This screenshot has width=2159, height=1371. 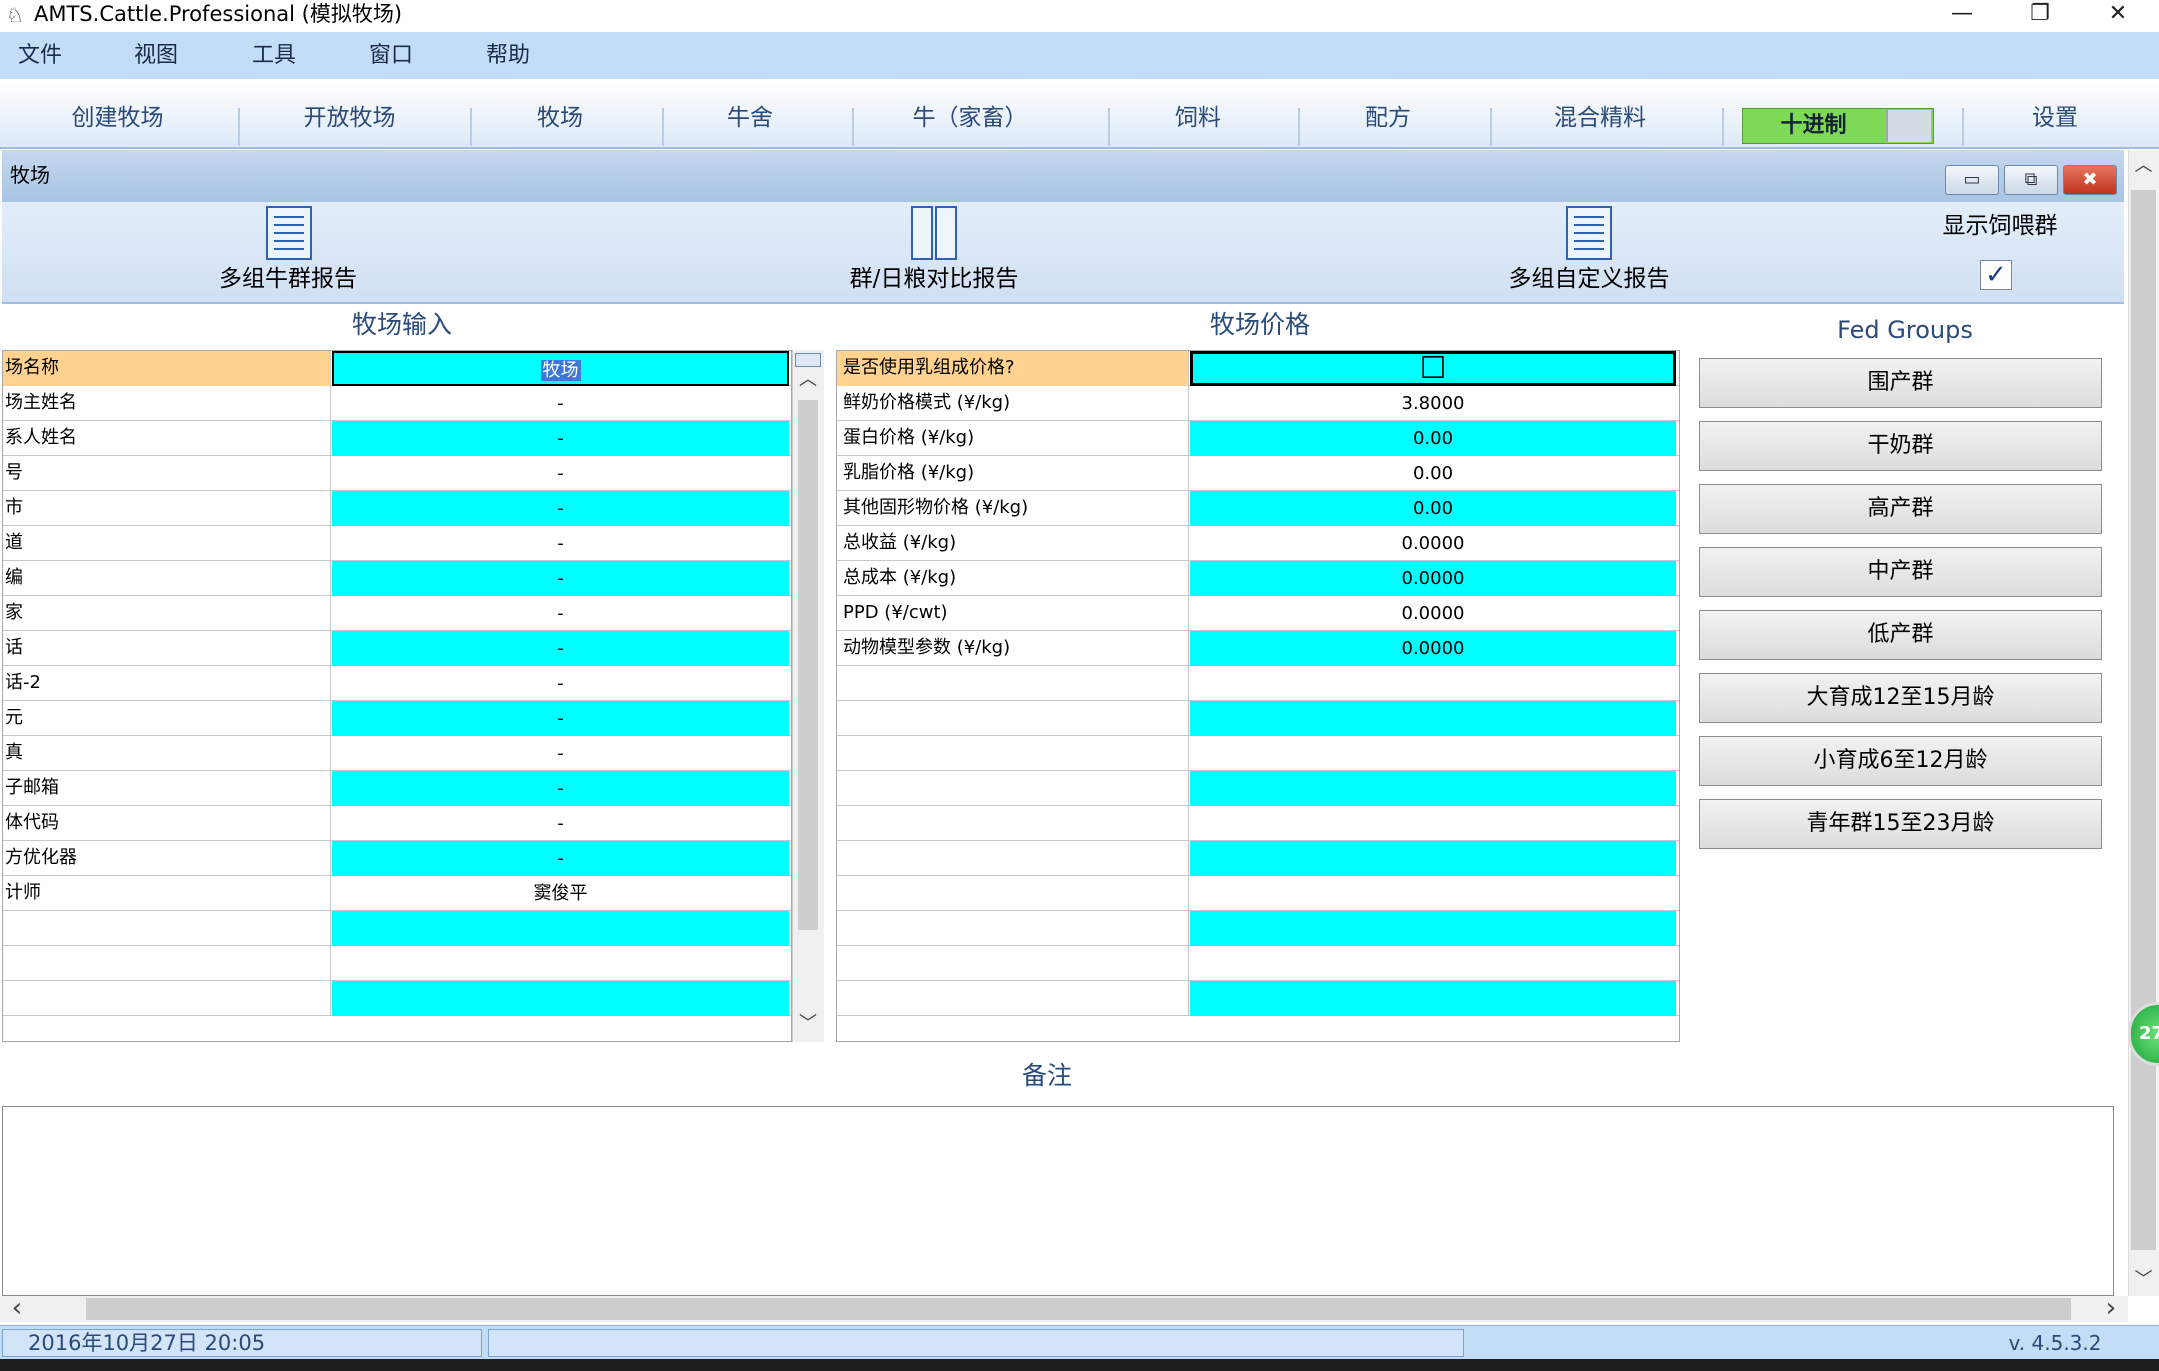 What do you see at coordinates (274, 55) in the screenshot?
I see `menu-tools: 工具` at bounding box center [274, 55].